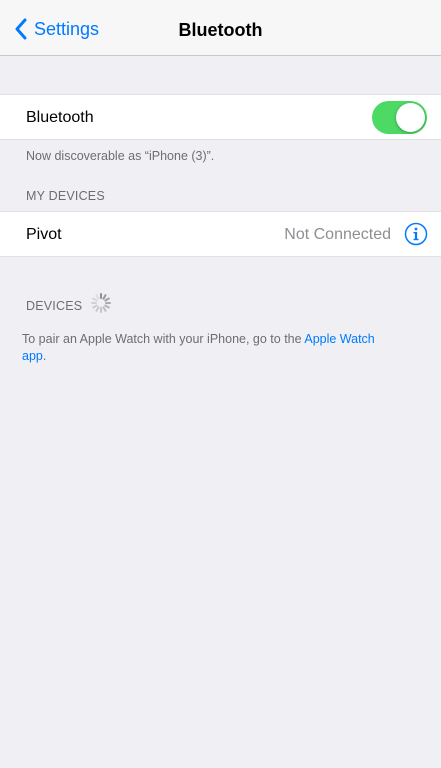 Image resolution: width=441 pixels, height=768 pixels. Describe the element at coordinates (337, 234) in the screenshot. I see `device-status: Not Connected` at that location.